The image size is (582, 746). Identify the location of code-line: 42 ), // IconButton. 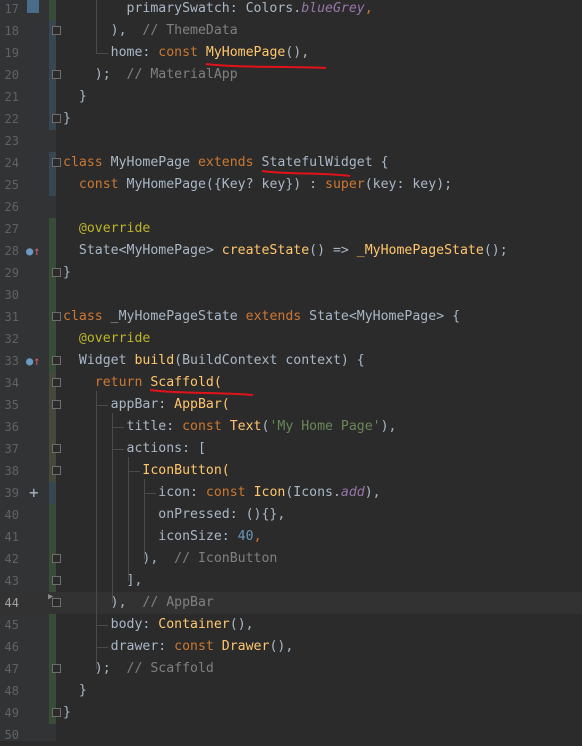
(291, 559).